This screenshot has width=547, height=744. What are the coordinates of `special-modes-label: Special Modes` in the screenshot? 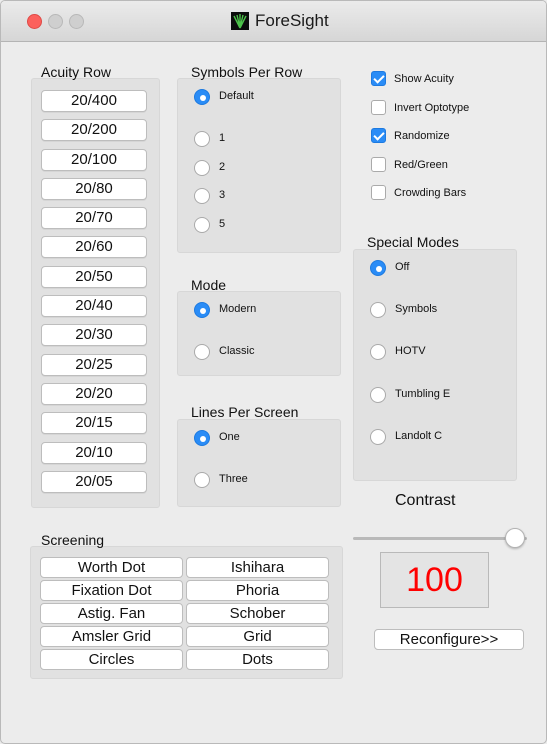 It's located at (413, 242).